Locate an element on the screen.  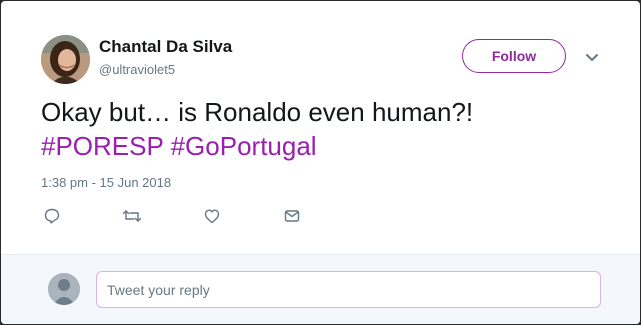
default-avatar-icon is located at coordinates (64, 289).